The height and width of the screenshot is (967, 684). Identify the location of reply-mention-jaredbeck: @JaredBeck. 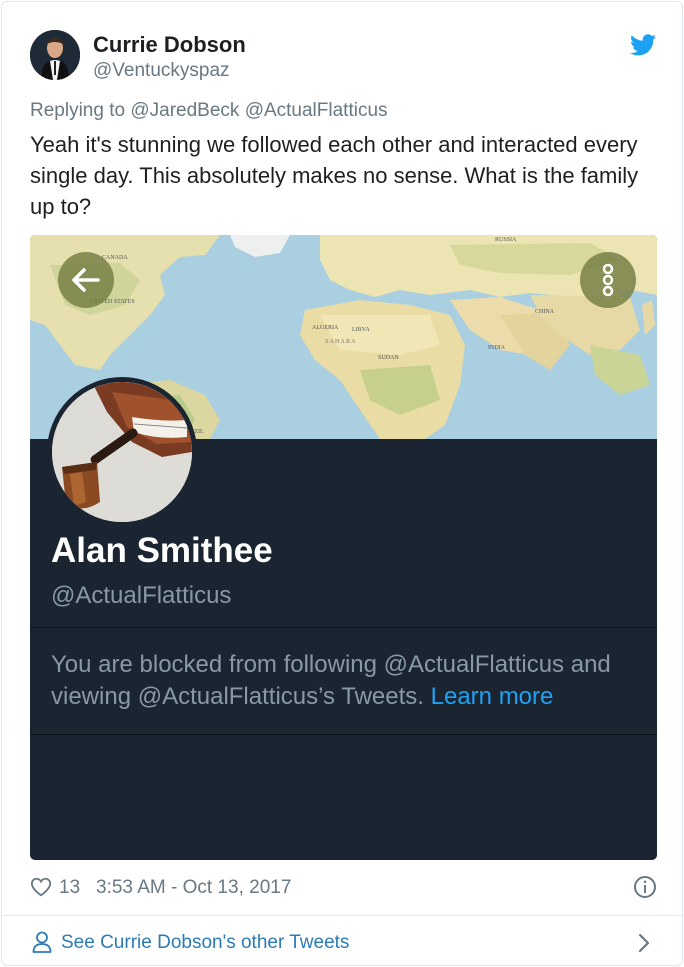
(184, 110).